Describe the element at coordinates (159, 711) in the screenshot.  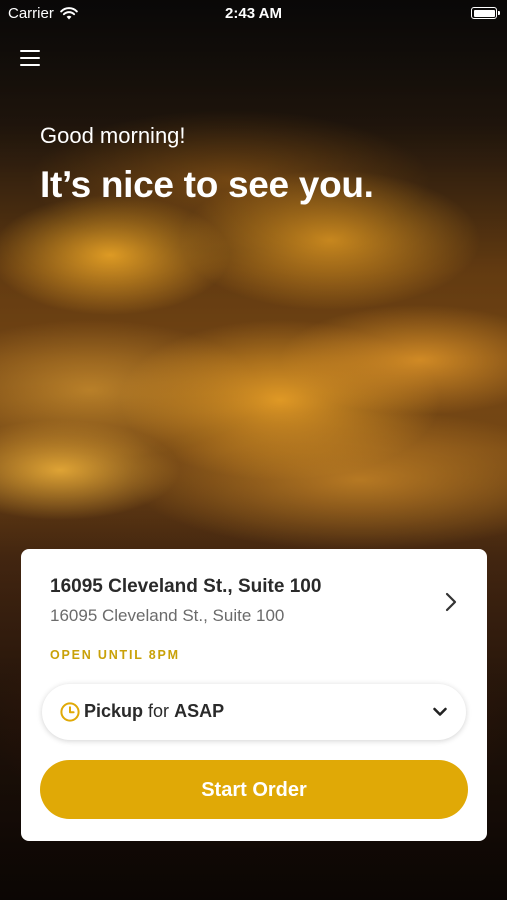
I see `order-connector: for` at that location.